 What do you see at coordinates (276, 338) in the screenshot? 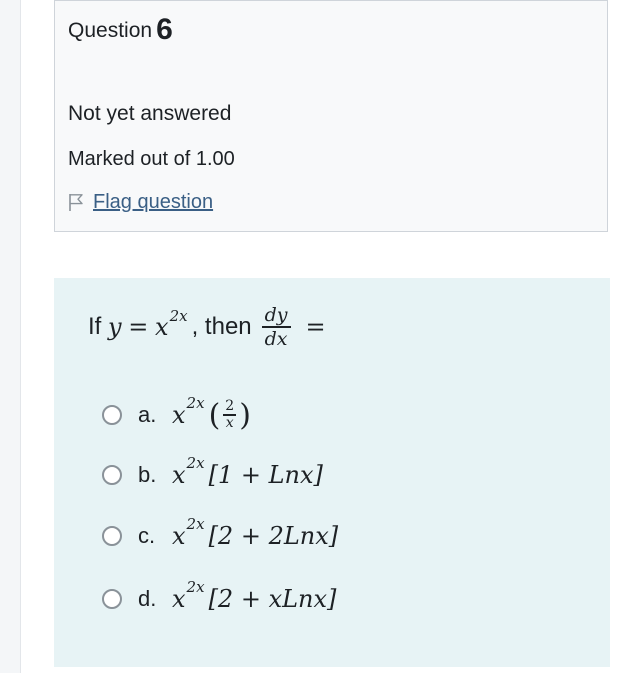
I see `derivative-denominator: dx` at bounding box center [276, 338].